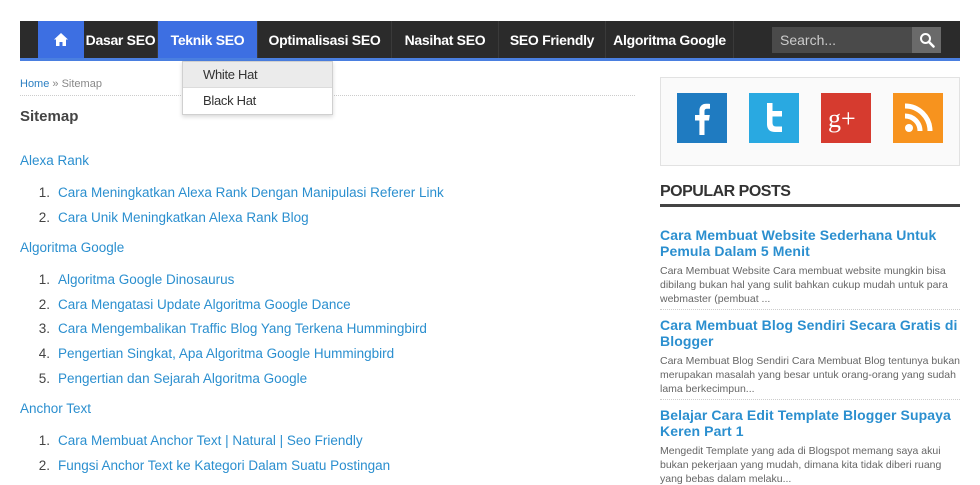 The height and width of the screenshot is (485, 980). What do you see at coordinates (34, 84) in the screenshot?
I see `breadcrumb-home-link: Home` at bounding box center [34, 84].